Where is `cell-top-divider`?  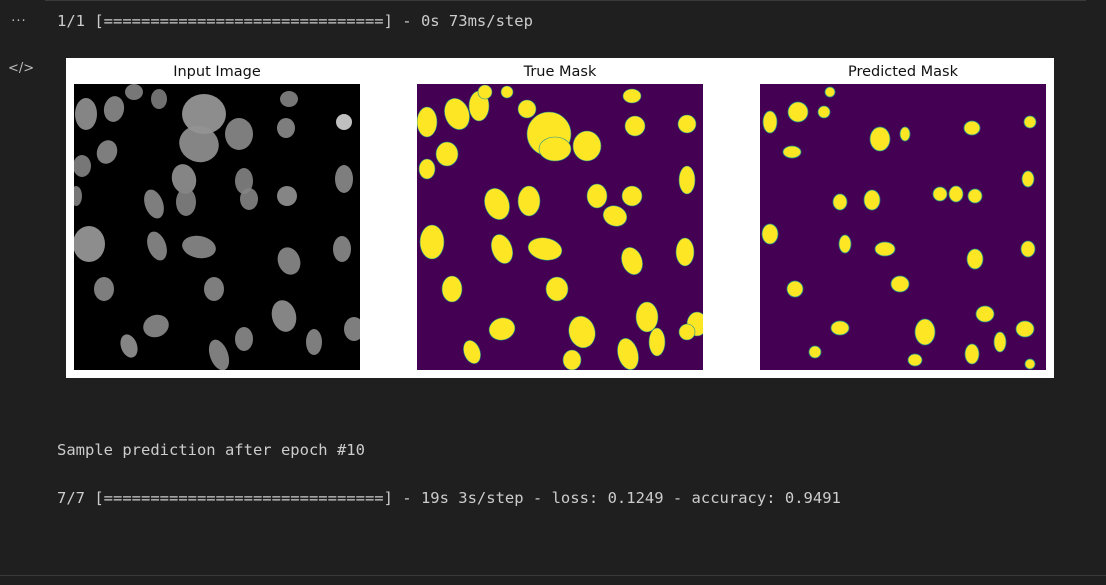 cell-top-divider is located at coordinates (565, 0).